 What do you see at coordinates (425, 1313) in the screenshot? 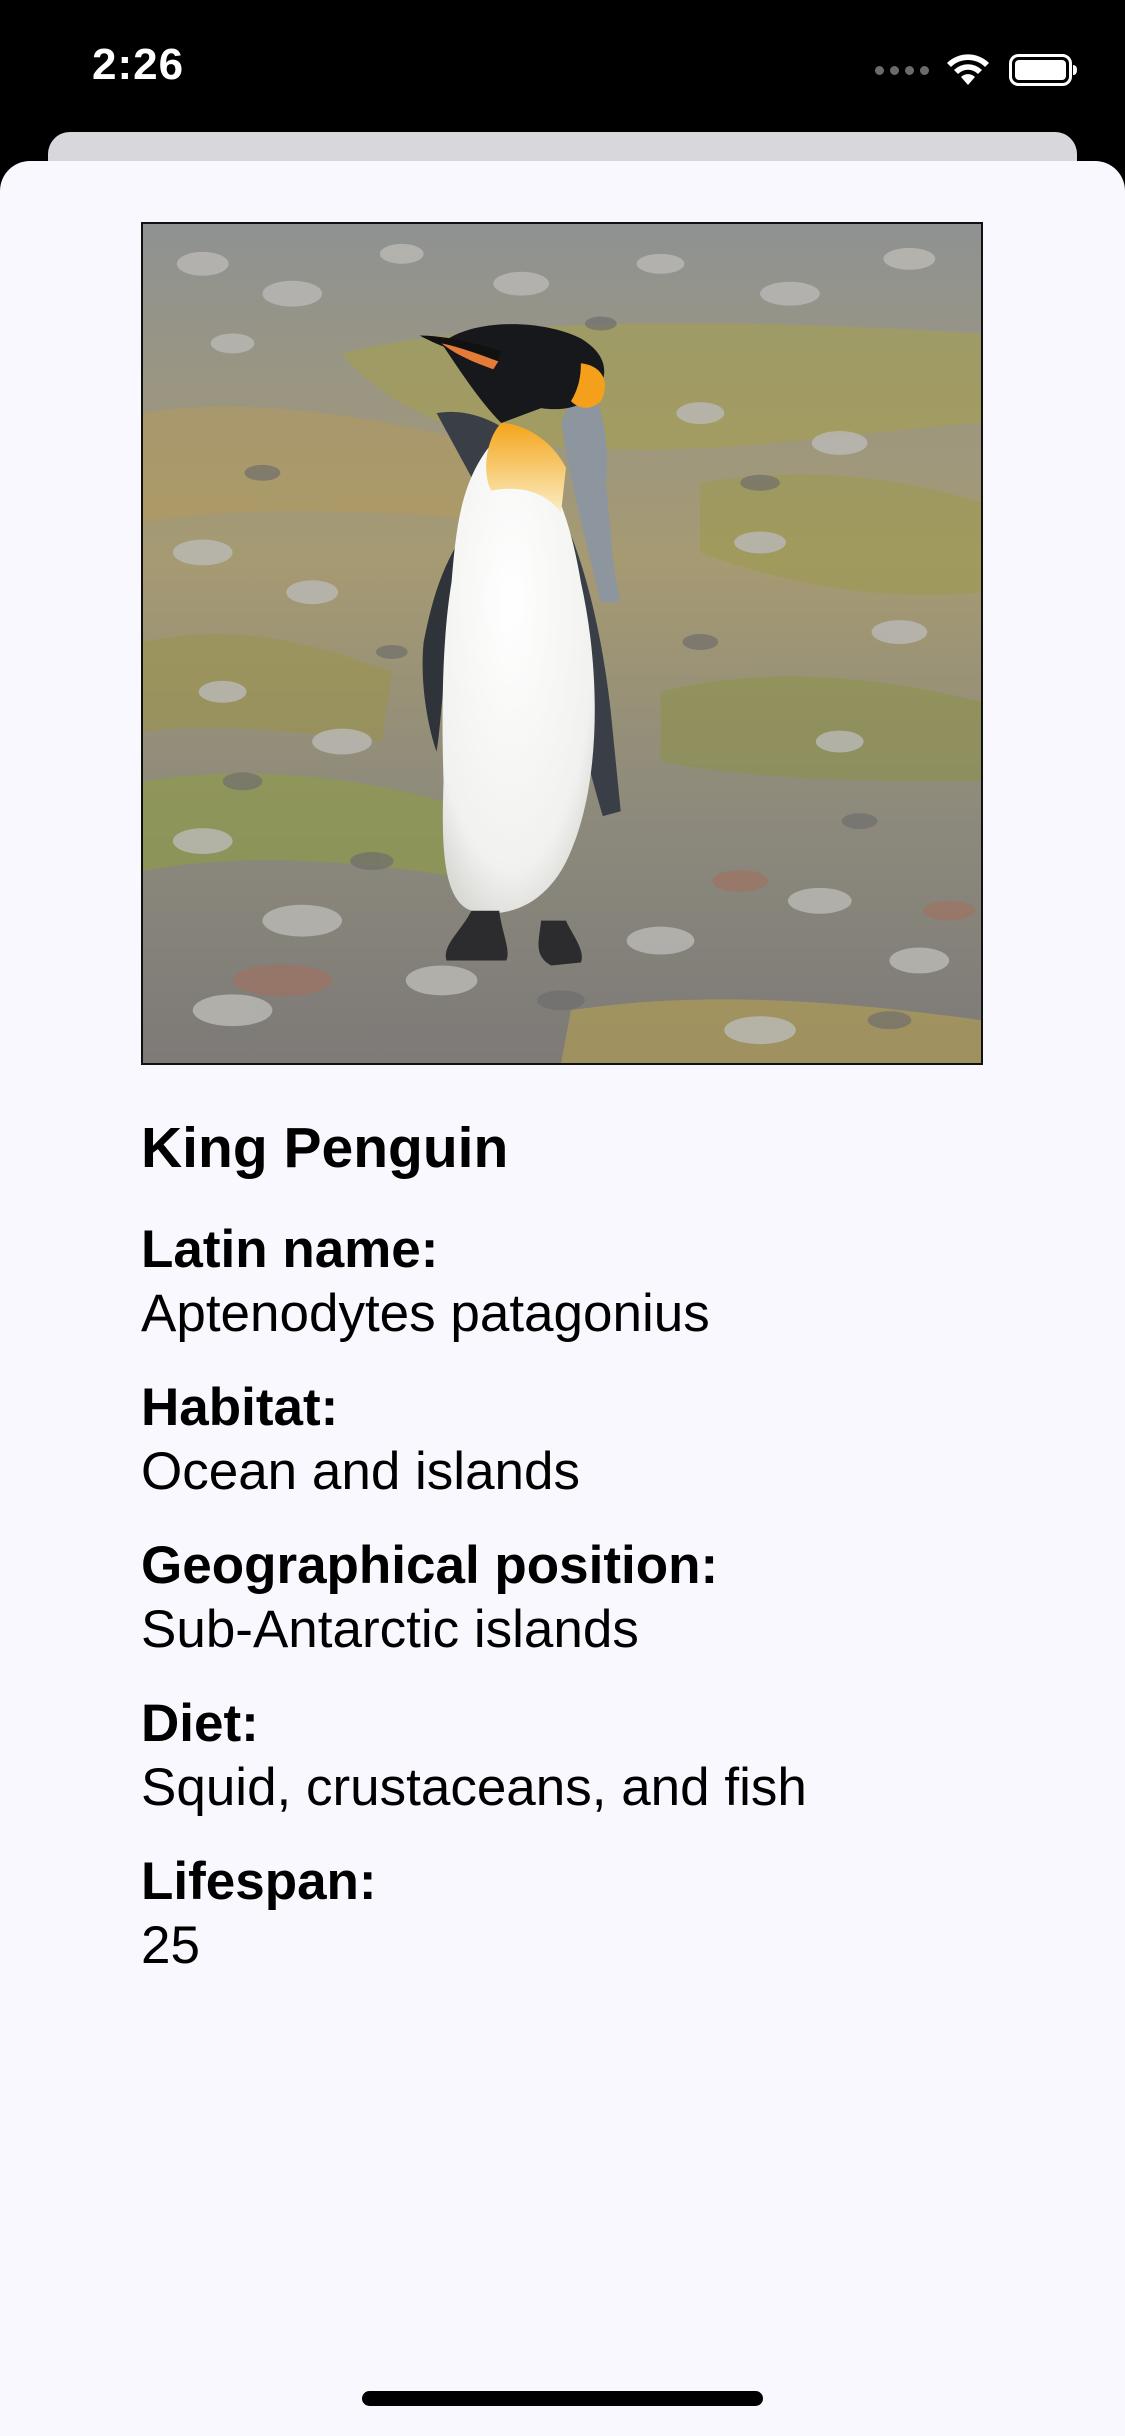
I see `field-value: Aptenodytes patagonius` at bounding box center [425, 1313].